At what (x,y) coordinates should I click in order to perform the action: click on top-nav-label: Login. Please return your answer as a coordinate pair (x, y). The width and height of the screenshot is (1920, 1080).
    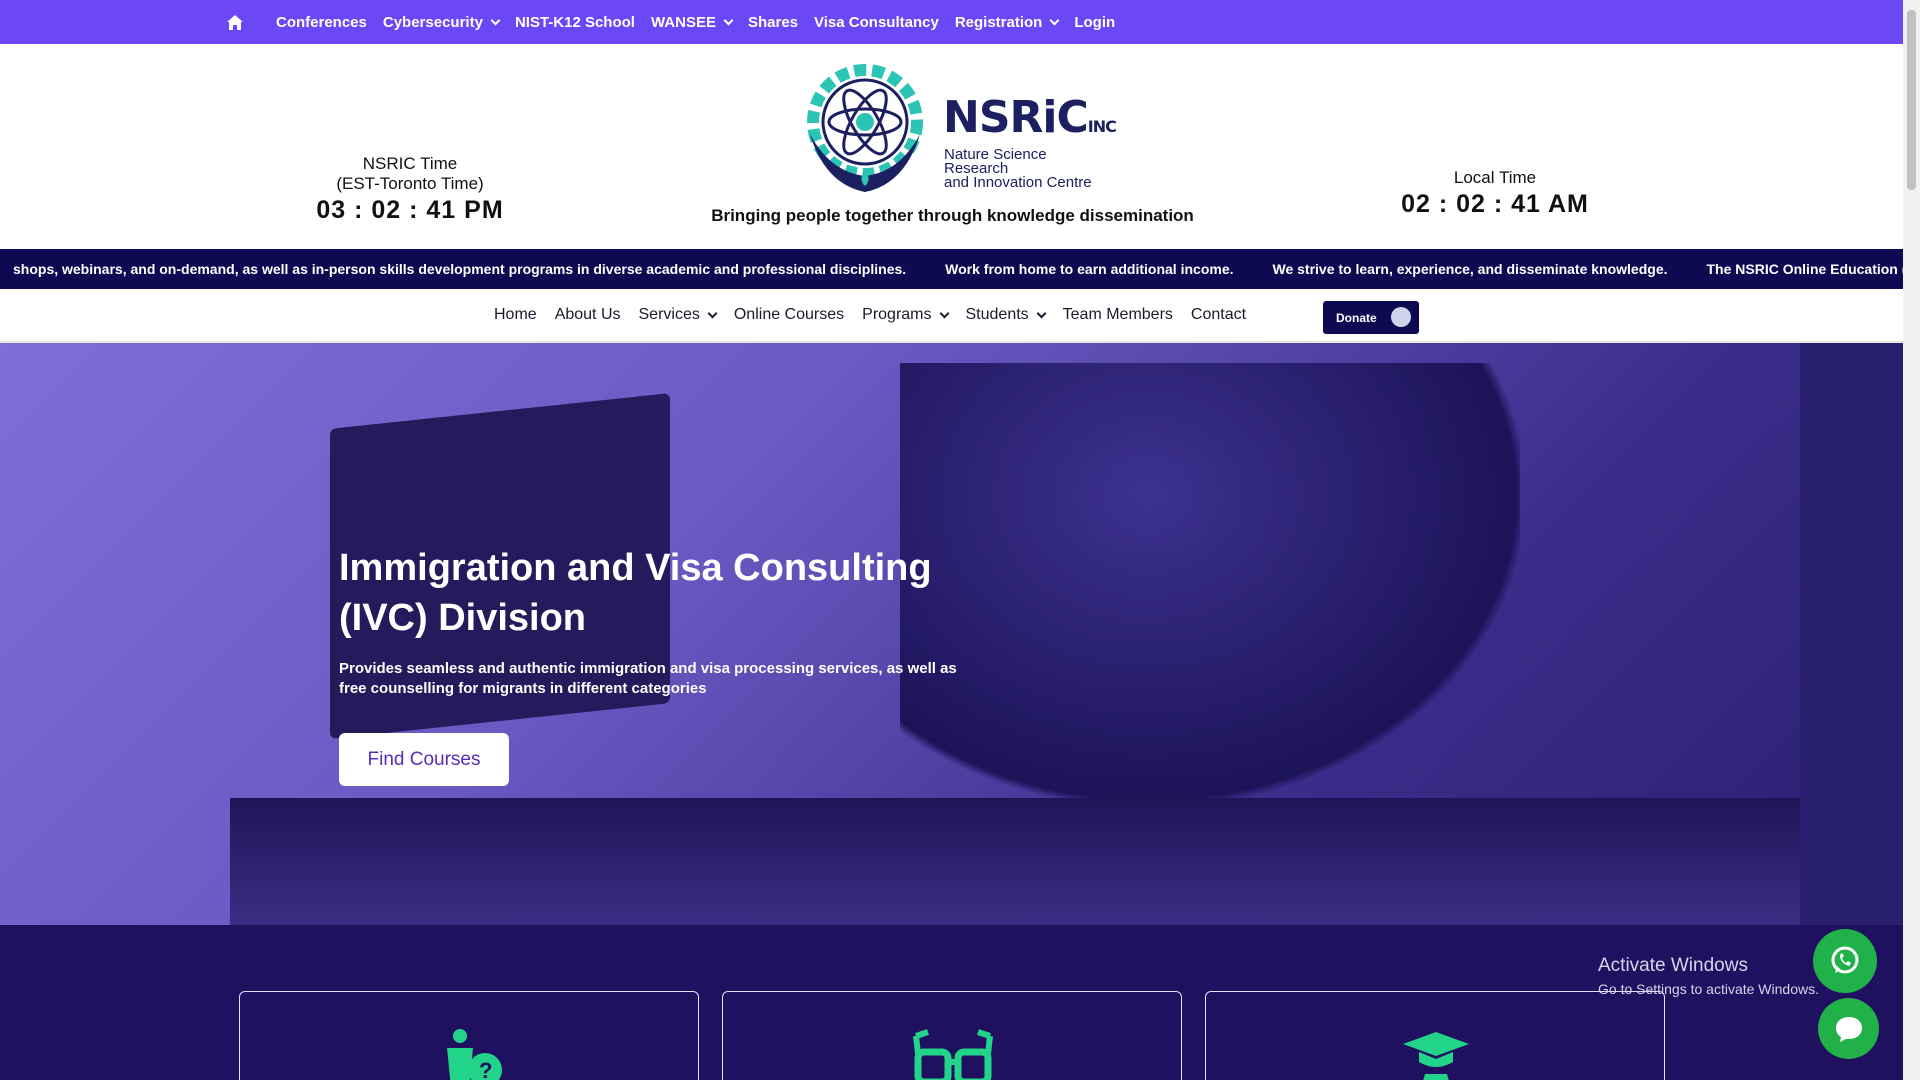
    Looking at the image, I should click on (1095, 22).